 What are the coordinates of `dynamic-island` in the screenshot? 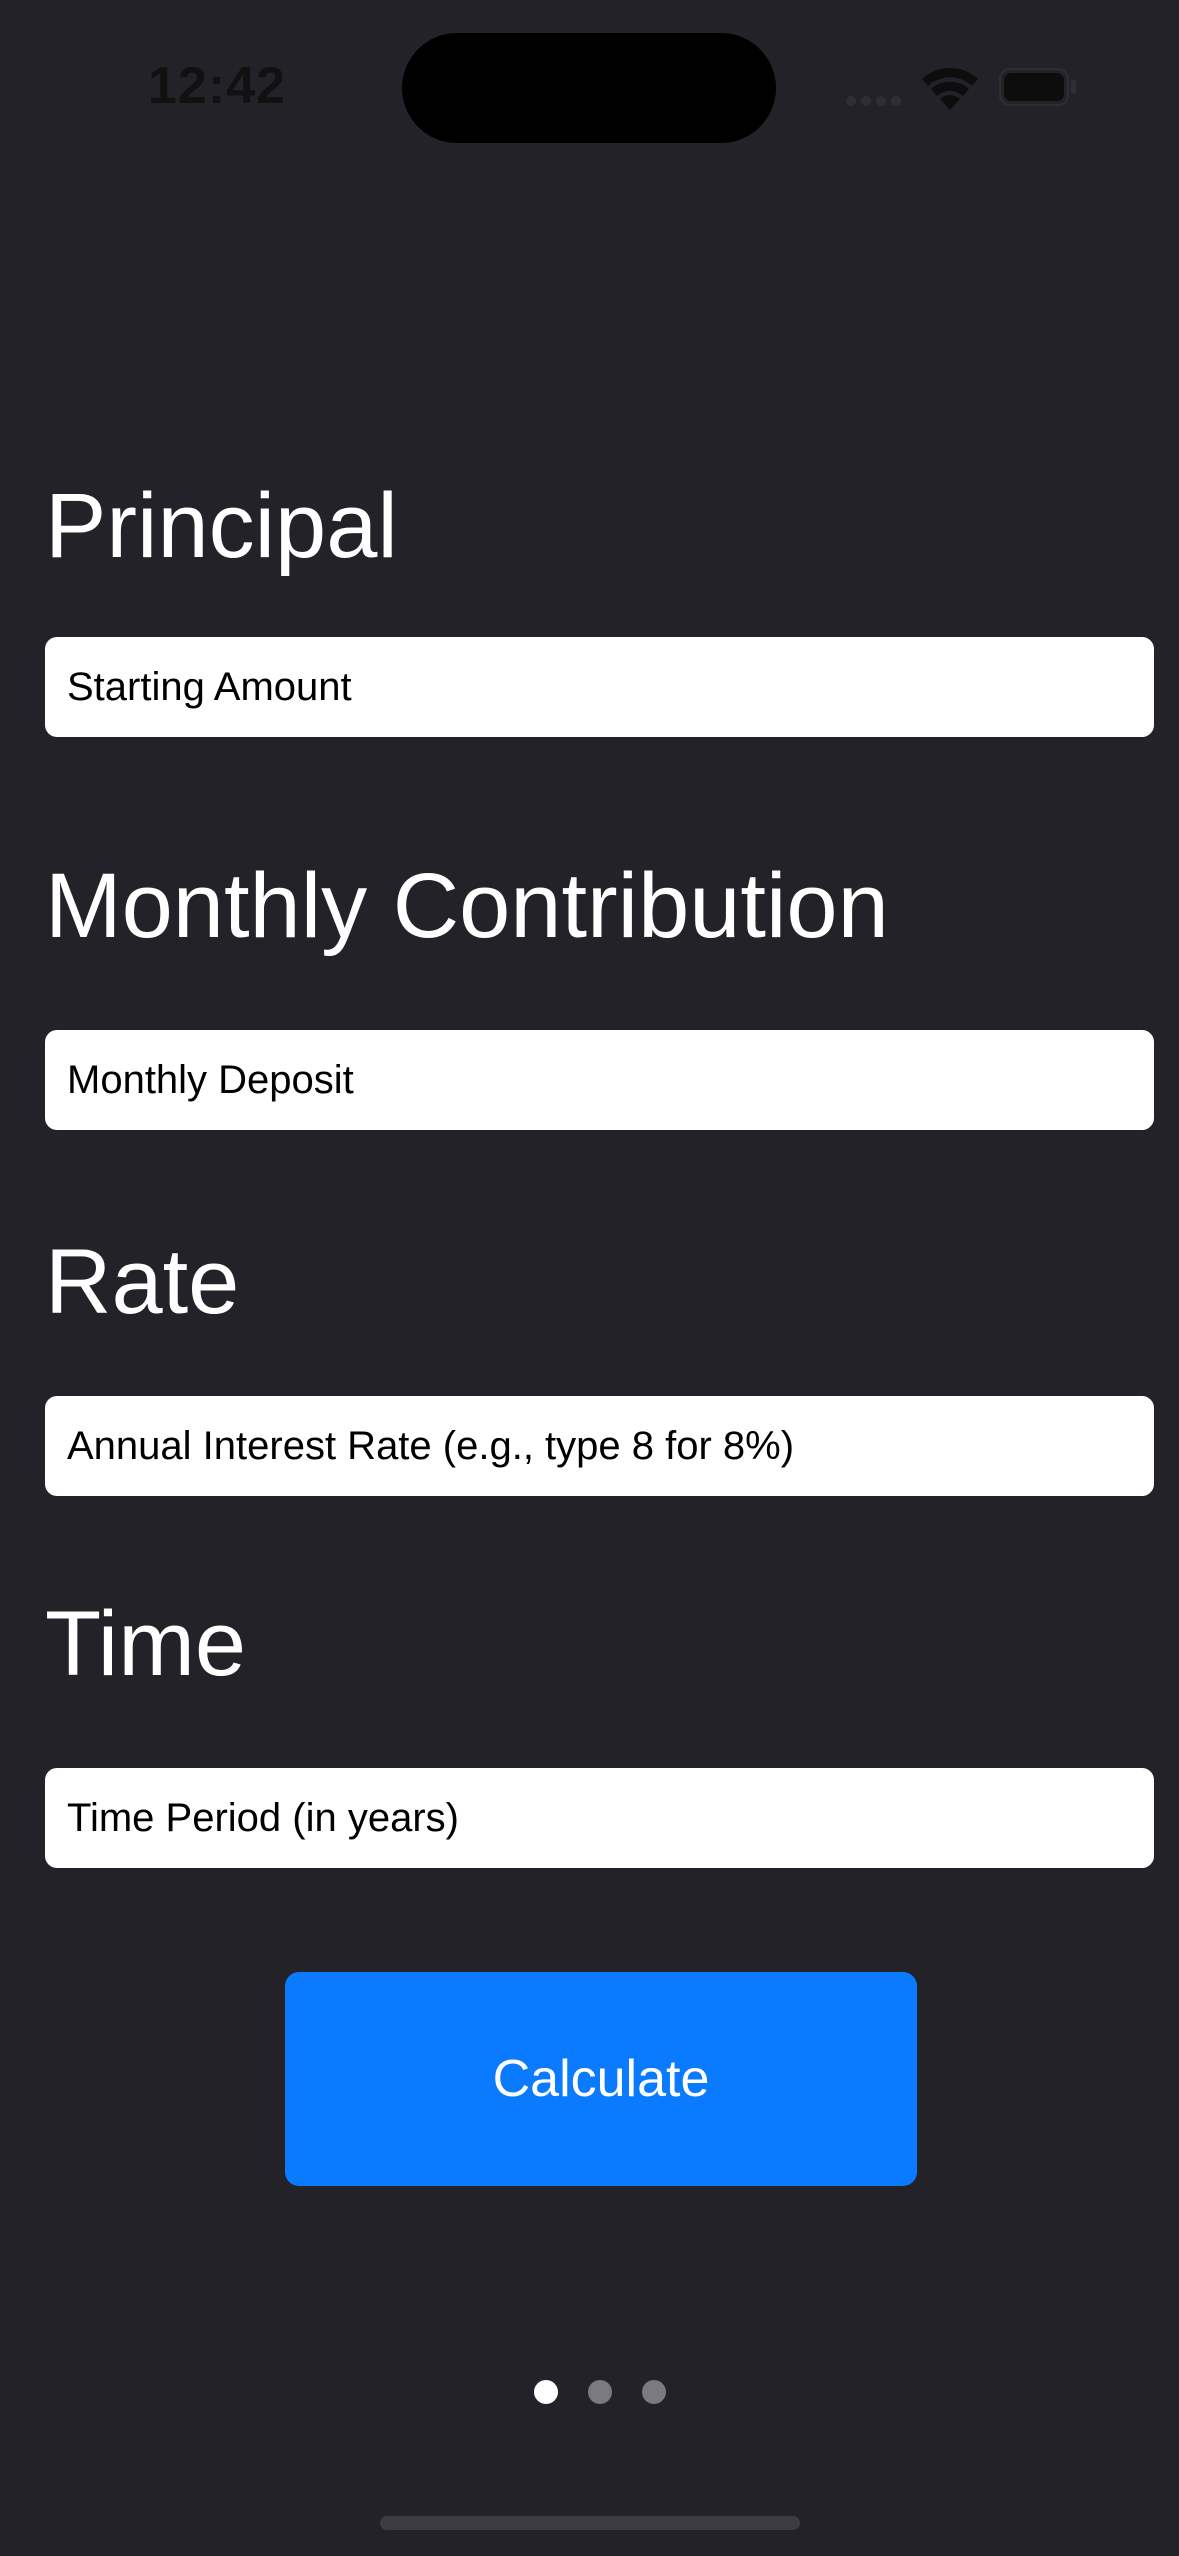 It's located at (589, 88).